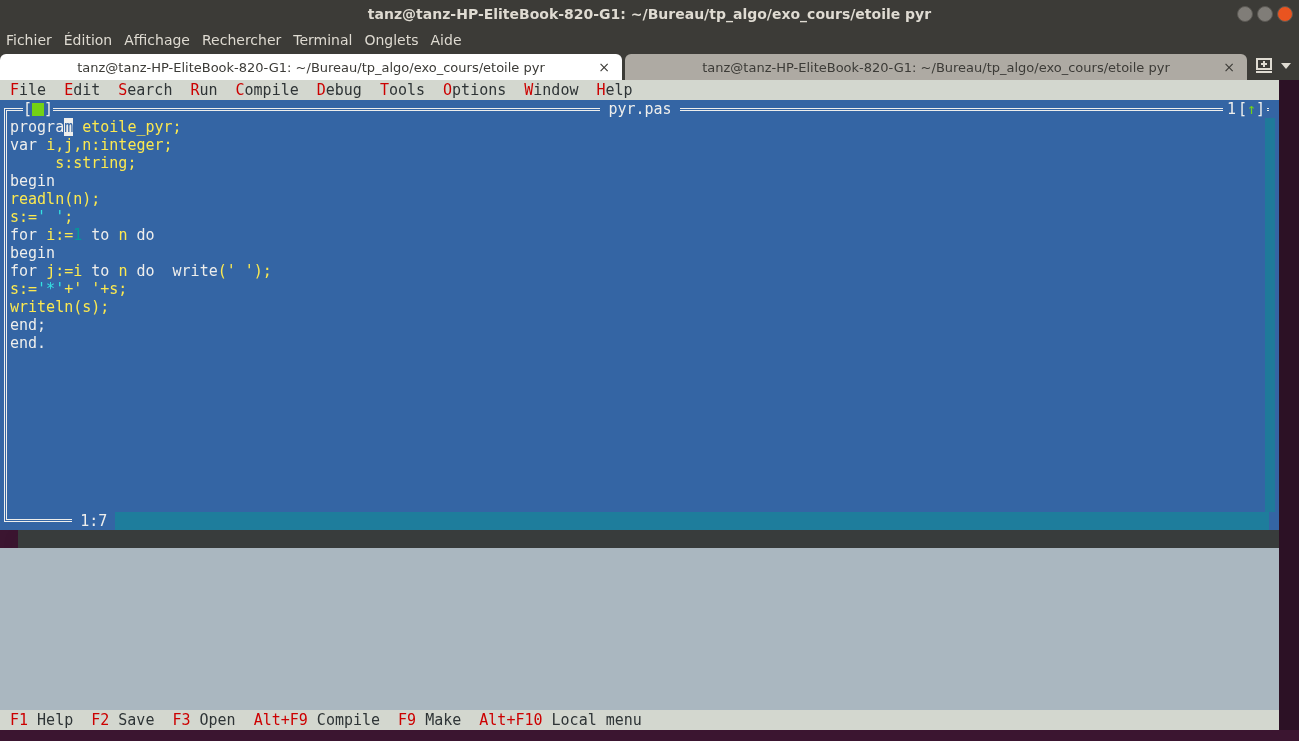  What do you see at coordinates (560, 720) in the screenshot?
I see `status-hint: Alt+F10 Local menu` at bounding box center [560, 720].